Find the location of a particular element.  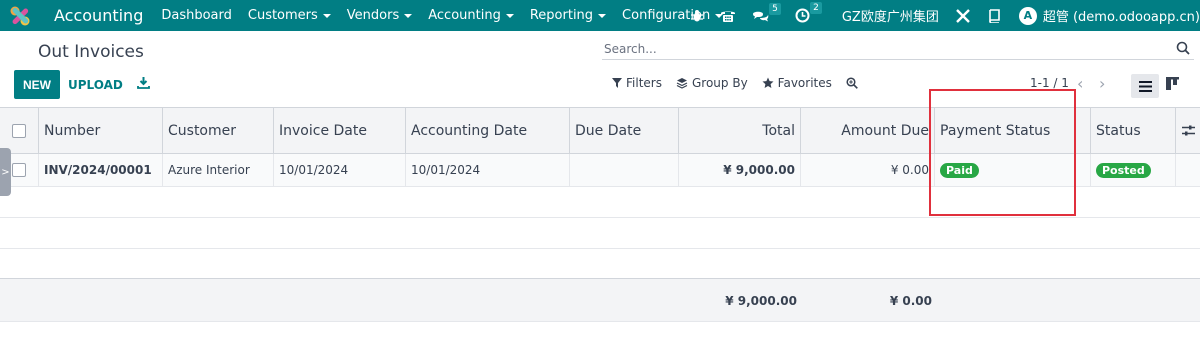

menu-reporting: Reporting is located at coordinates (568, 15).